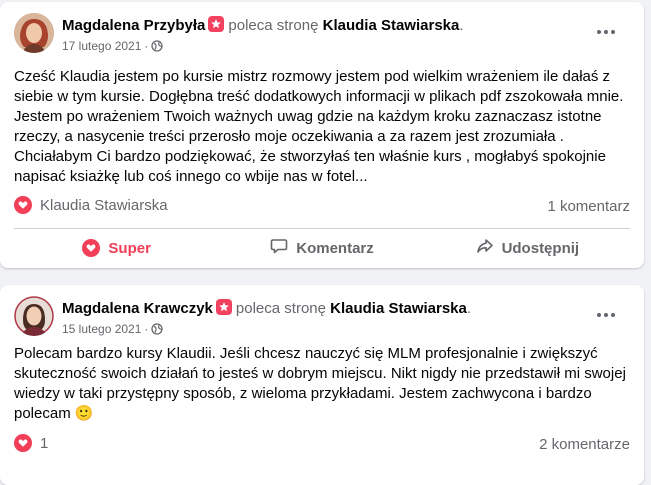 The height and width of the screenshot is (485, 651). Describe the element at coordinates (44, 443) in the screenshot. I see `reactions-count: 1` at that location.